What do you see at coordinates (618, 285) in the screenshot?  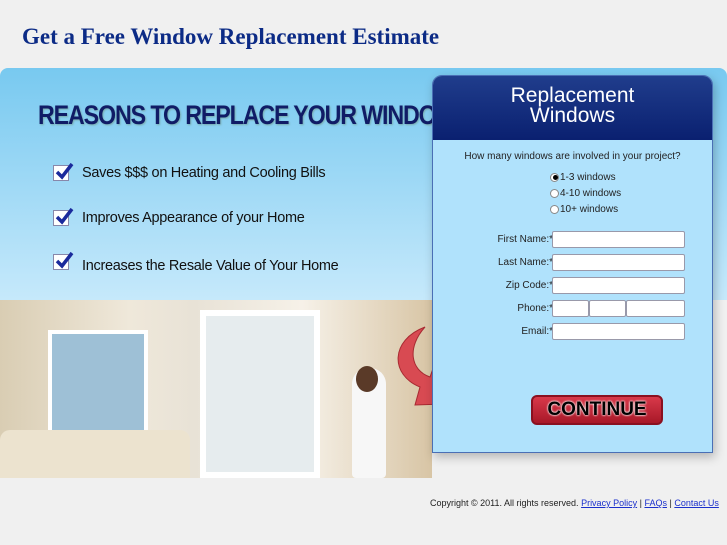 I see `zip-input` at bounding box center [618, 285].